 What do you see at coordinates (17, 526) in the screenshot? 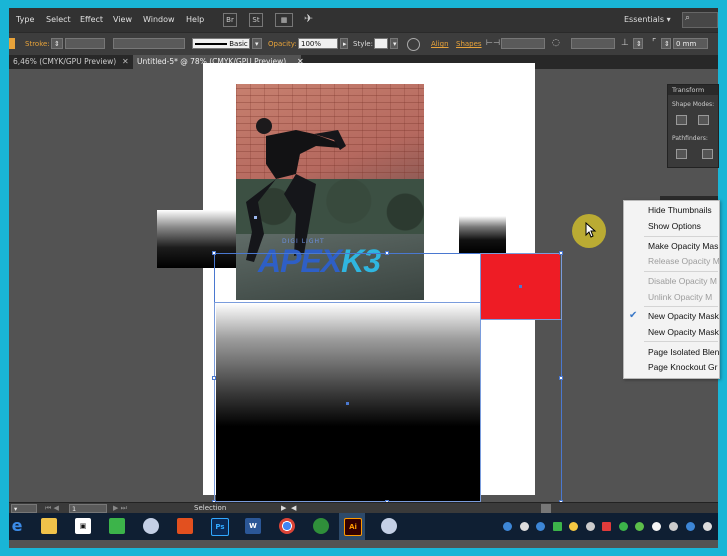
I see `edge-icon: e` at bounding box center [17, 526].